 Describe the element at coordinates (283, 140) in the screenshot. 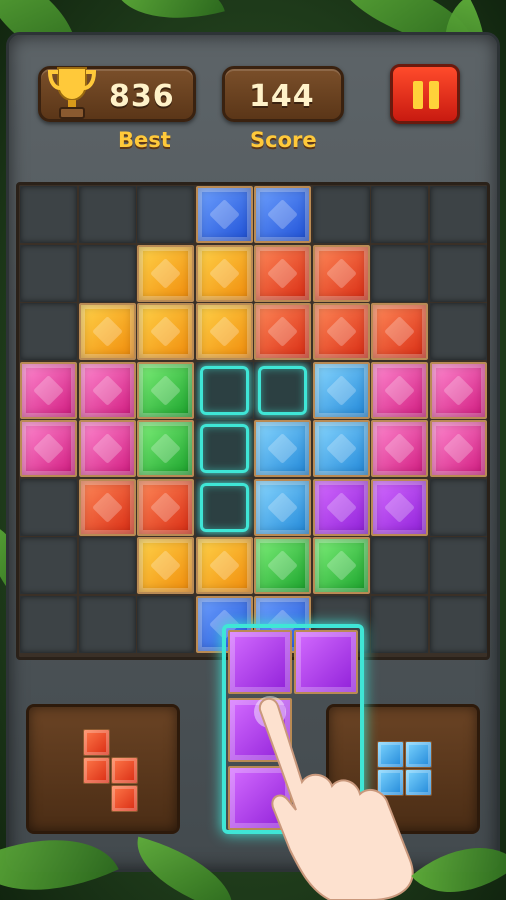

I see `score-label: Score` at that location.